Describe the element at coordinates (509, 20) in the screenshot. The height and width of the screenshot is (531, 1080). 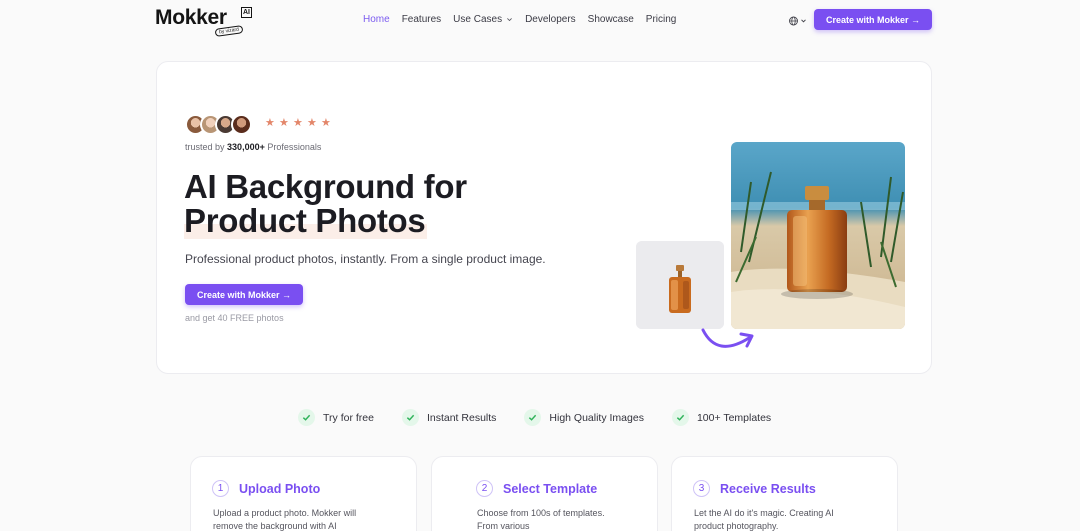
I see `chevron-down-icon` at that location.